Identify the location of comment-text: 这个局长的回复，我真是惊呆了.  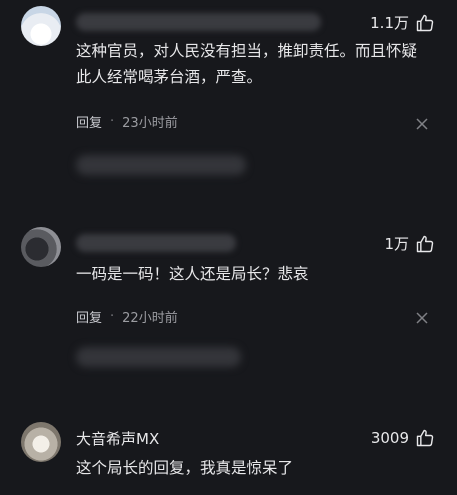
(185, 468).